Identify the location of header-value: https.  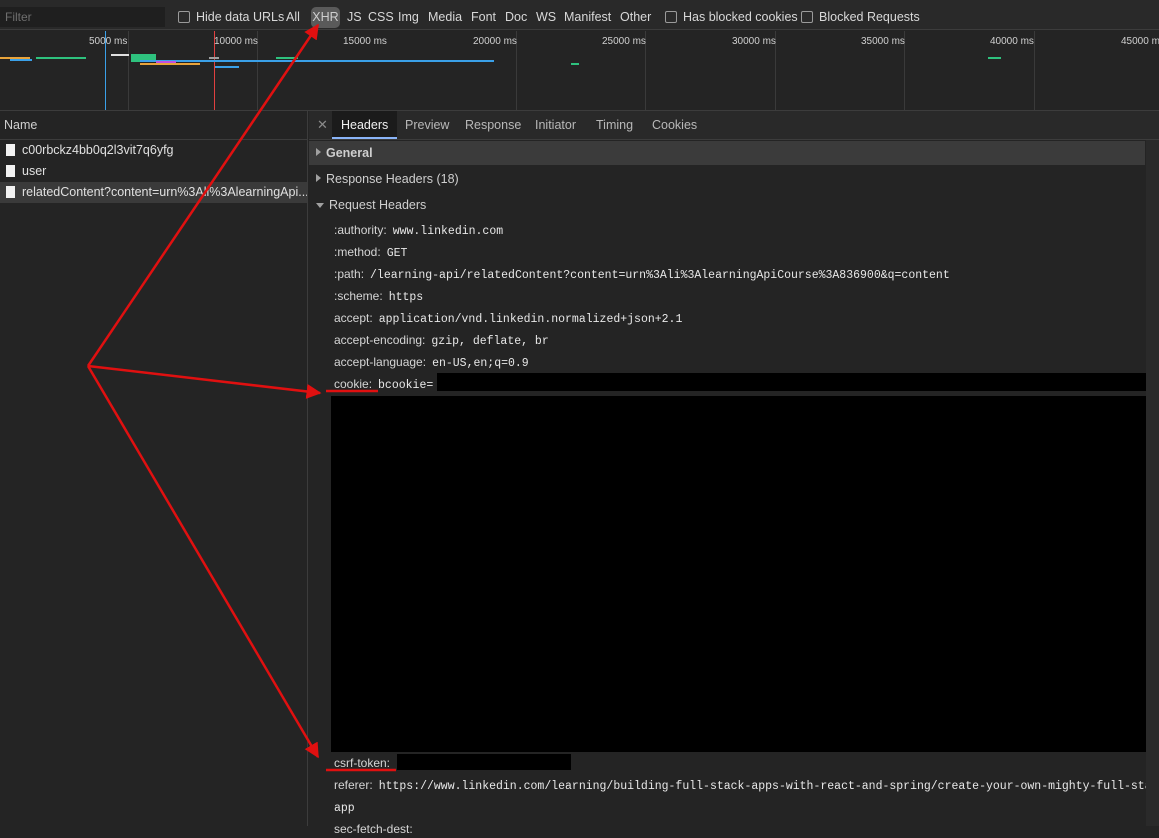
(406, 297).